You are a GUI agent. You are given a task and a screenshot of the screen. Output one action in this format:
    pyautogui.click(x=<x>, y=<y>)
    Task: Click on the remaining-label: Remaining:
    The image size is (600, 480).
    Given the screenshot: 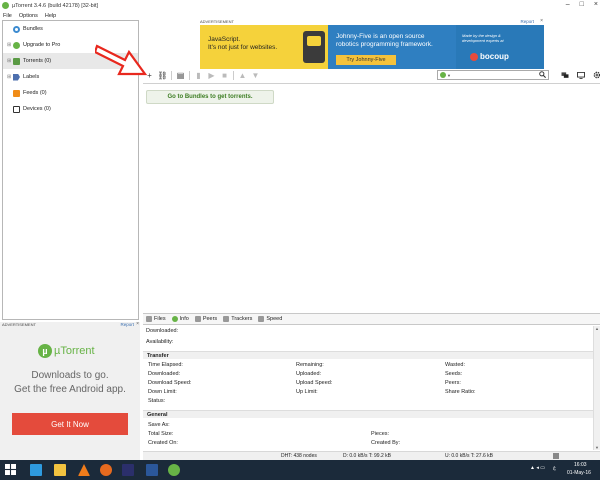 What is the action you would take?
    pyautogui.click(x=310, y=365)
    